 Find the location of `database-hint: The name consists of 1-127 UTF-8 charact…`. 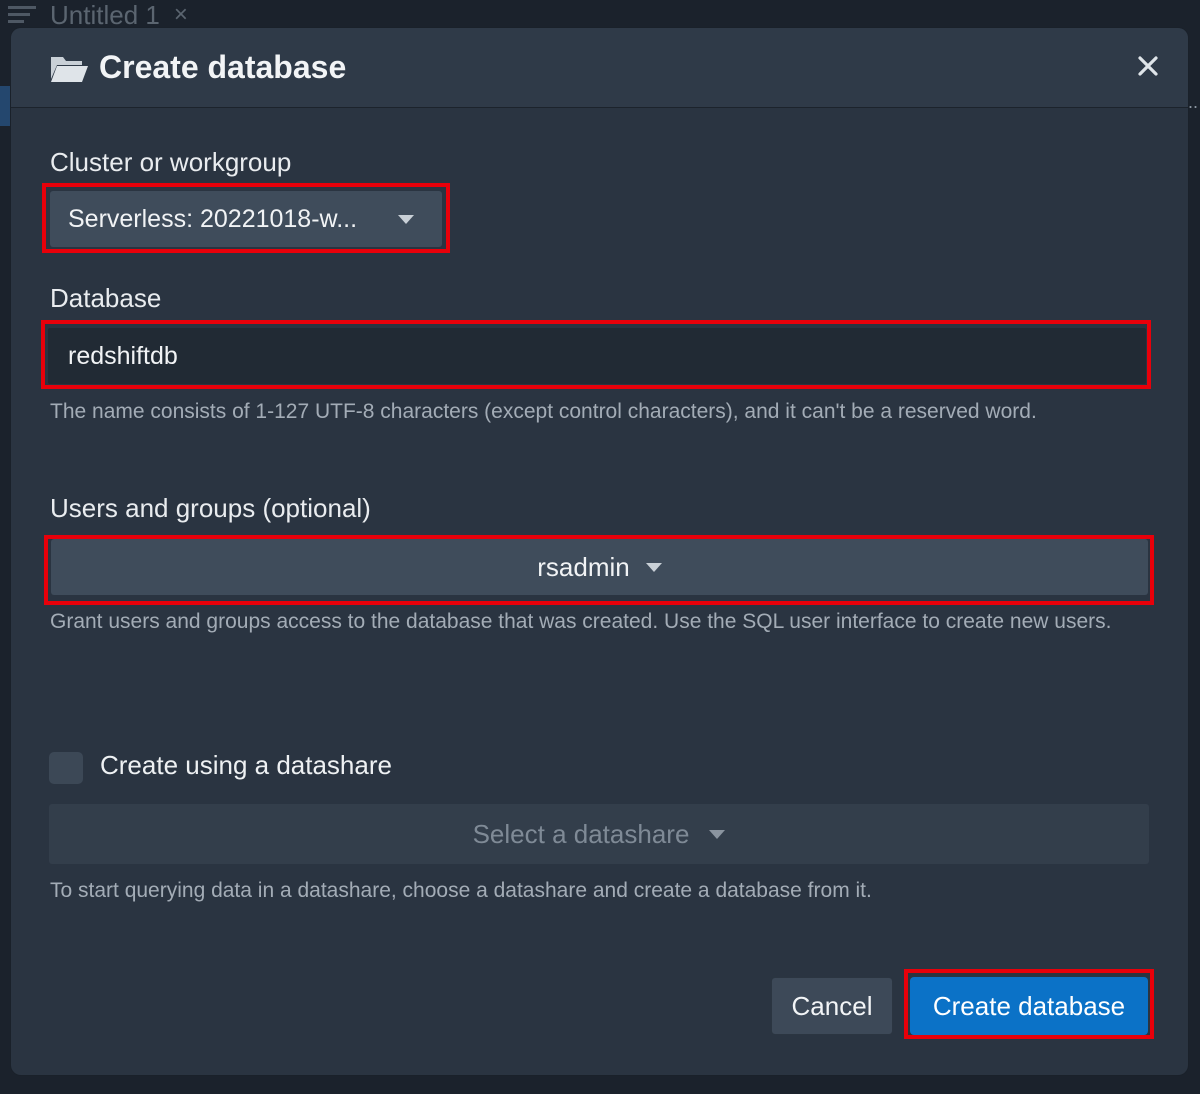

database-hint: The name consists of 1-127 UTF-8 charact… is located at coordinates (543, 411).